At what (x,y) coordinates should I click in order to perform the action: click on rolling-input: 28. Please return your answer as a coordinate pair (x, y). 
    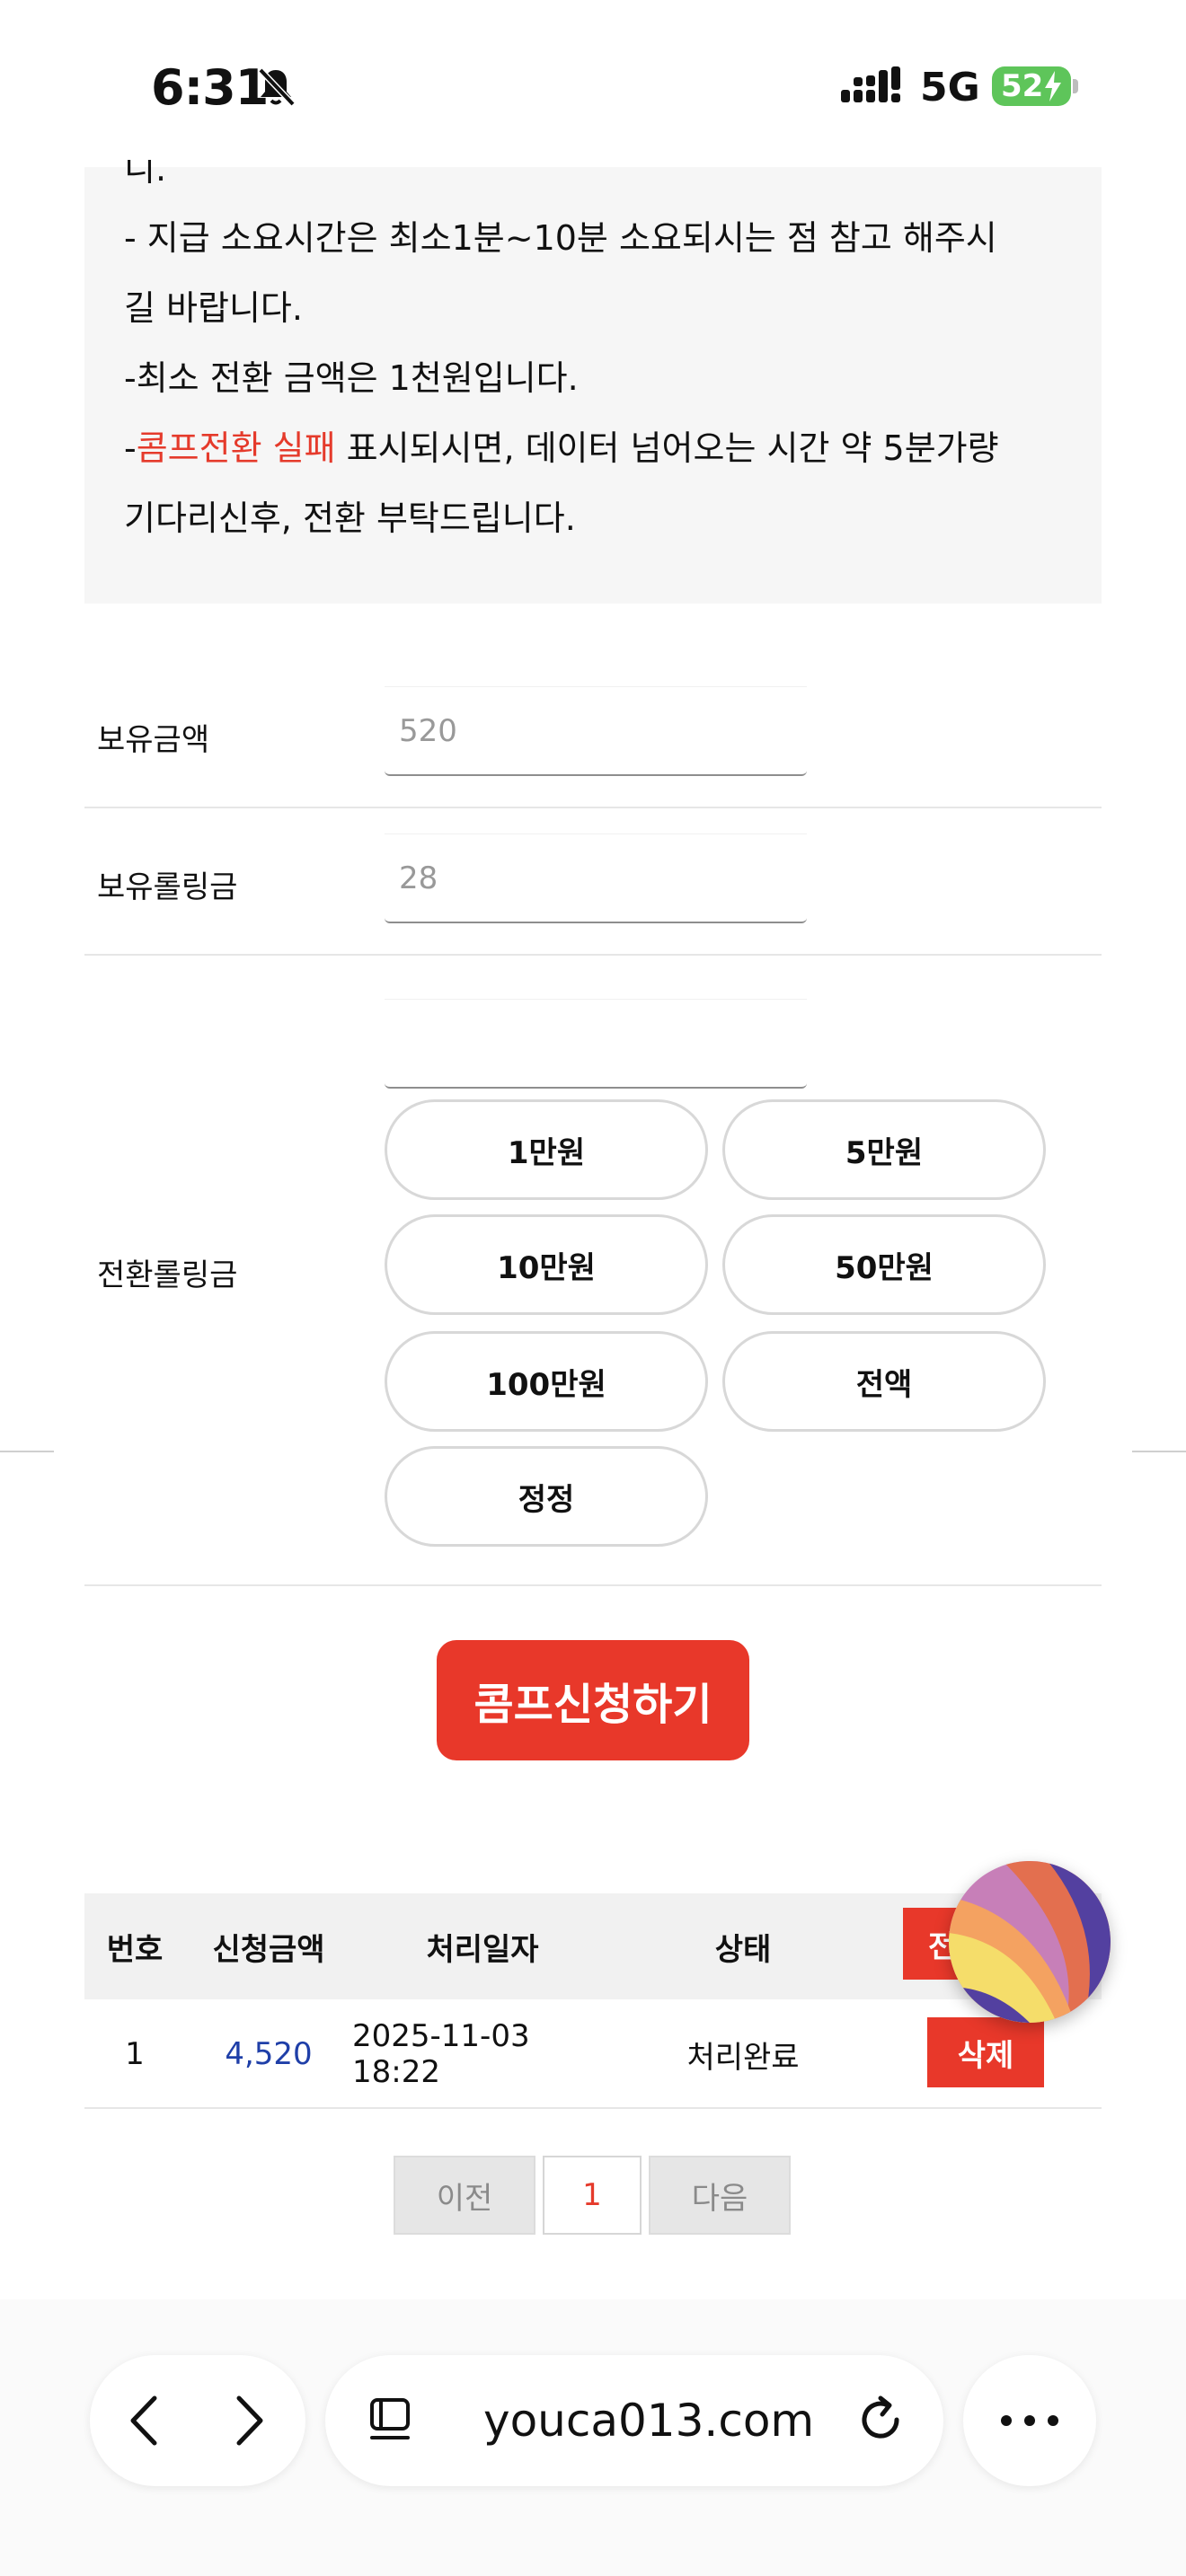
    Looking at the image, I should click on (596, 878).